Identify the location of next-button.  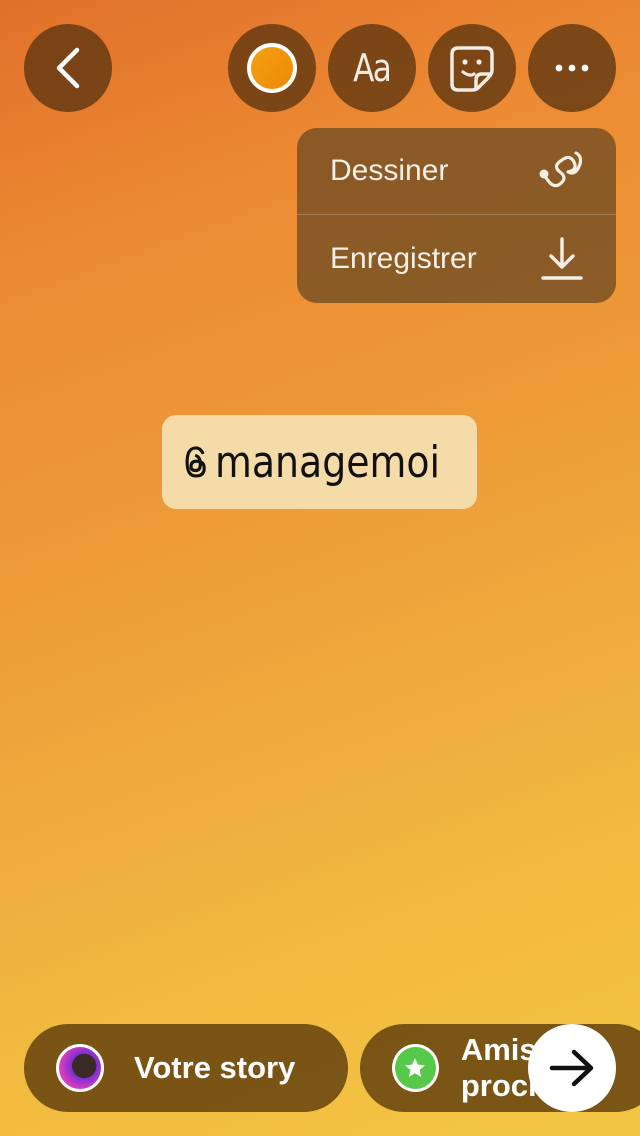
(572, 1068).